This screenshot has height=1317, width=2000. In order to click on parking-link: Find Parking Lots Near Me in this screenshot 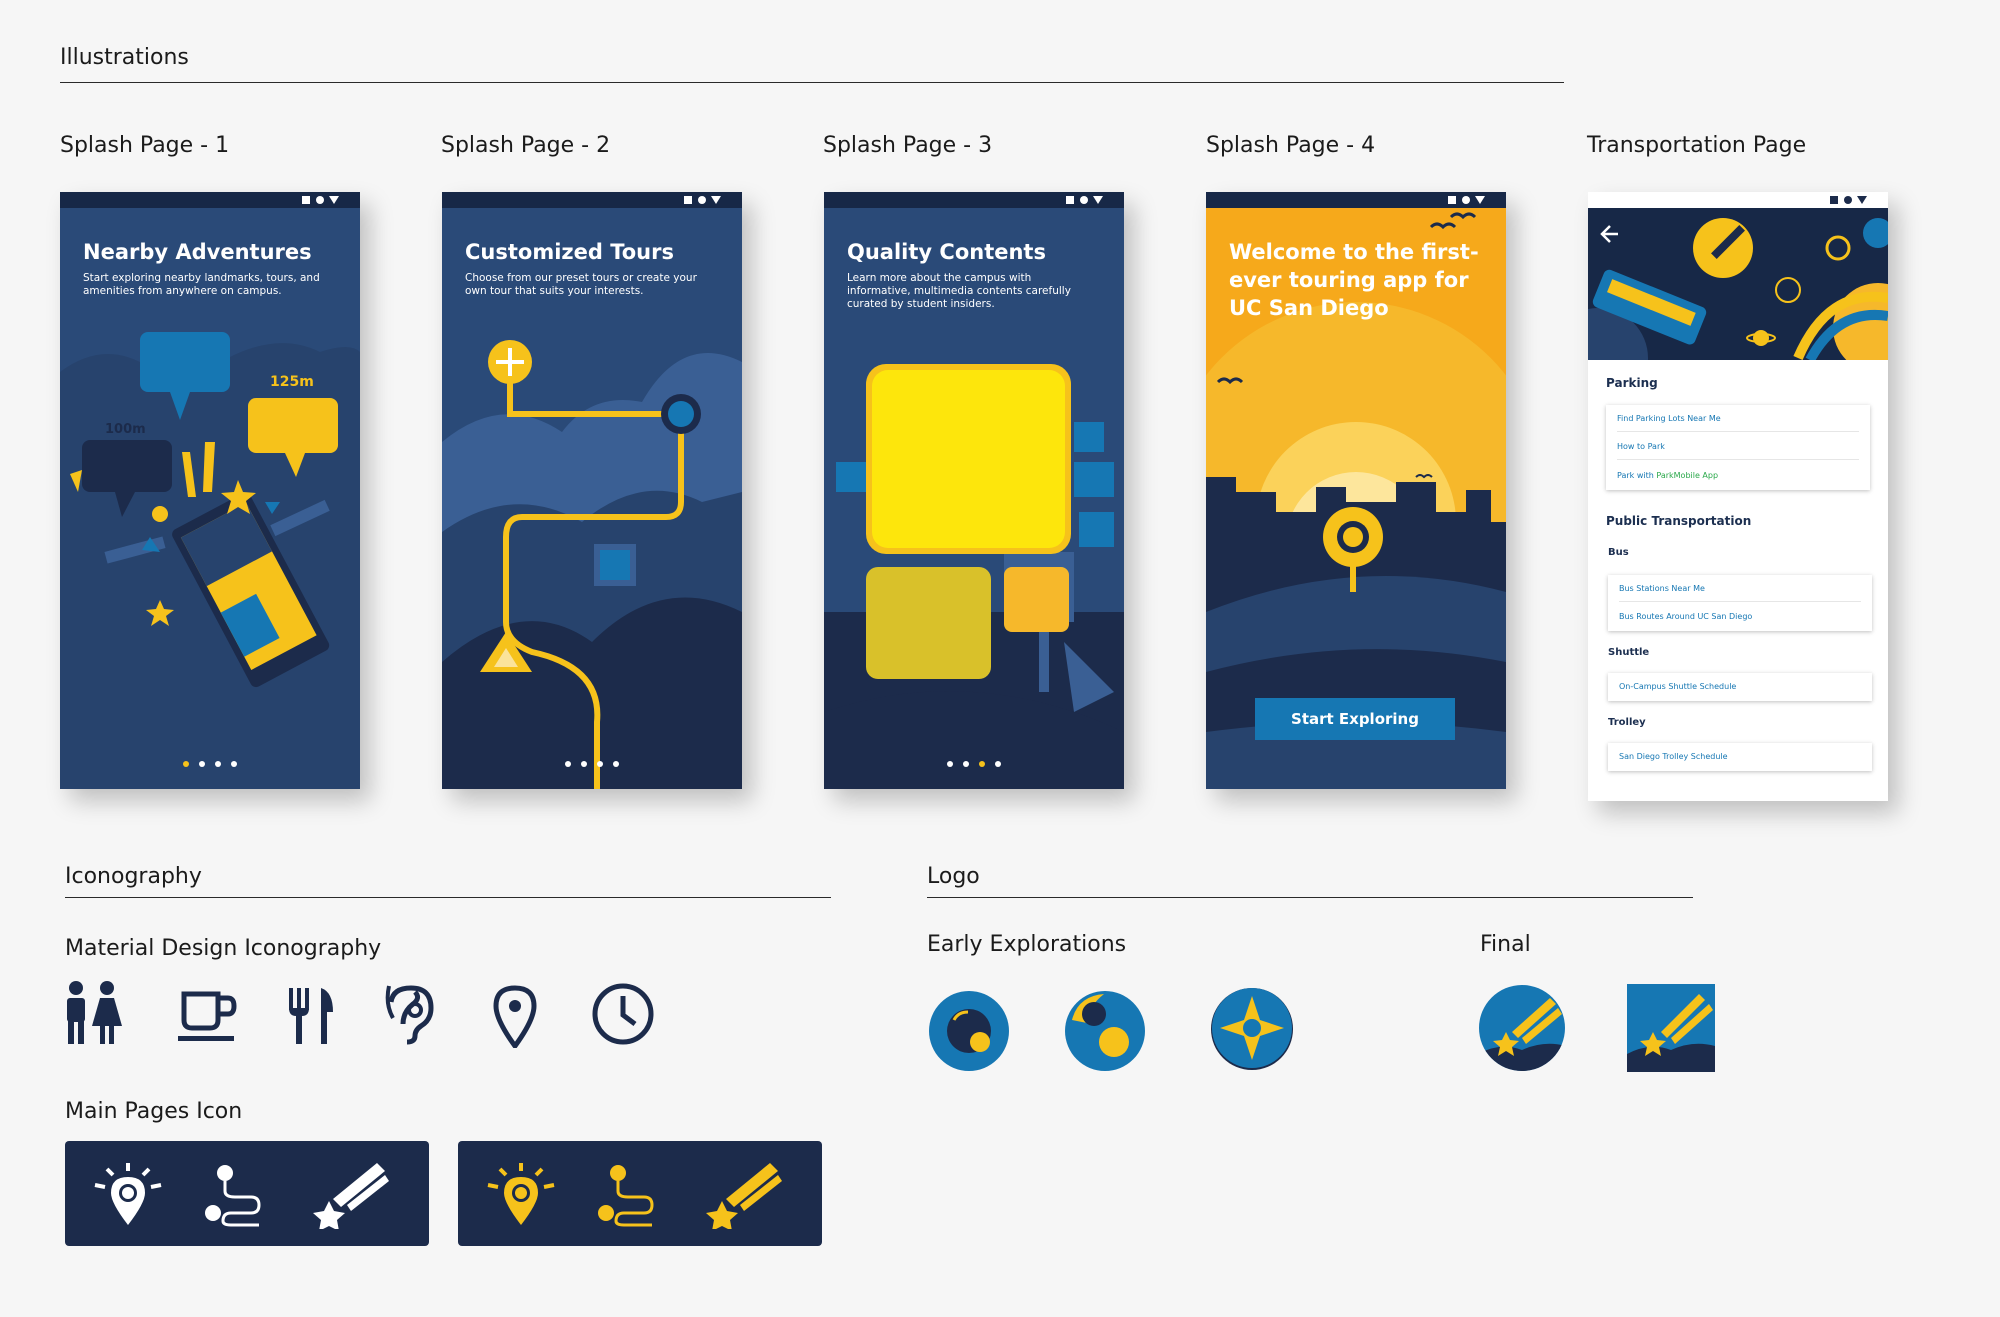, I will do `click(1669, 418)`.